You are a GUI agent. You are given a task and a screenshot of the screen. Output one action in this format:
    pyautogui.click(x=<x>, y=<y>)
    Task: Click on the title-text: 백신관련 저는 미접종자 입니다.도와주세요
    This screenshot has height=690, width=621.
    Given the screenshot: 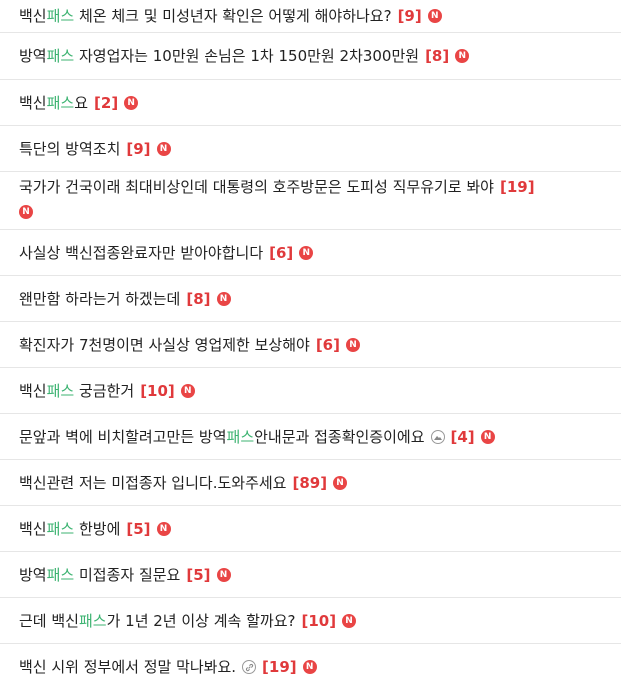 What is the action you would take?
    pyautogui.click(x=153, y=482)
    